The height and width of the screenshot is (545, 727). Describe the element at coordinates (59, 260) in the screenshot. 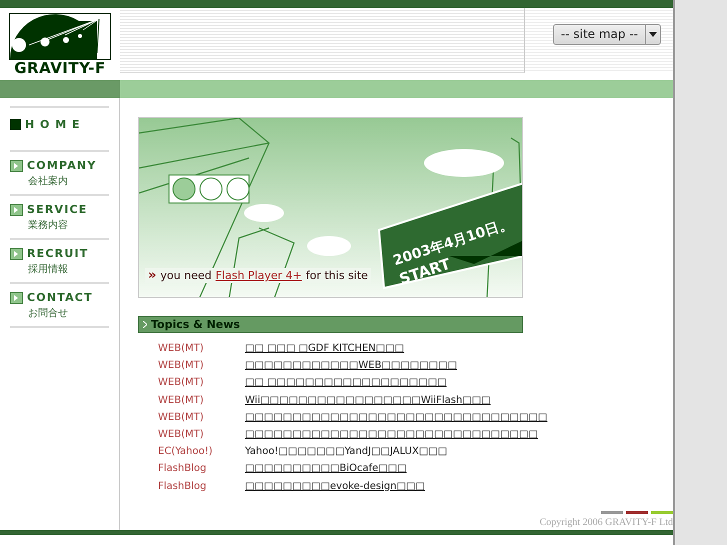

I see `nav-link: RECRUIT 採用情報` at that location.